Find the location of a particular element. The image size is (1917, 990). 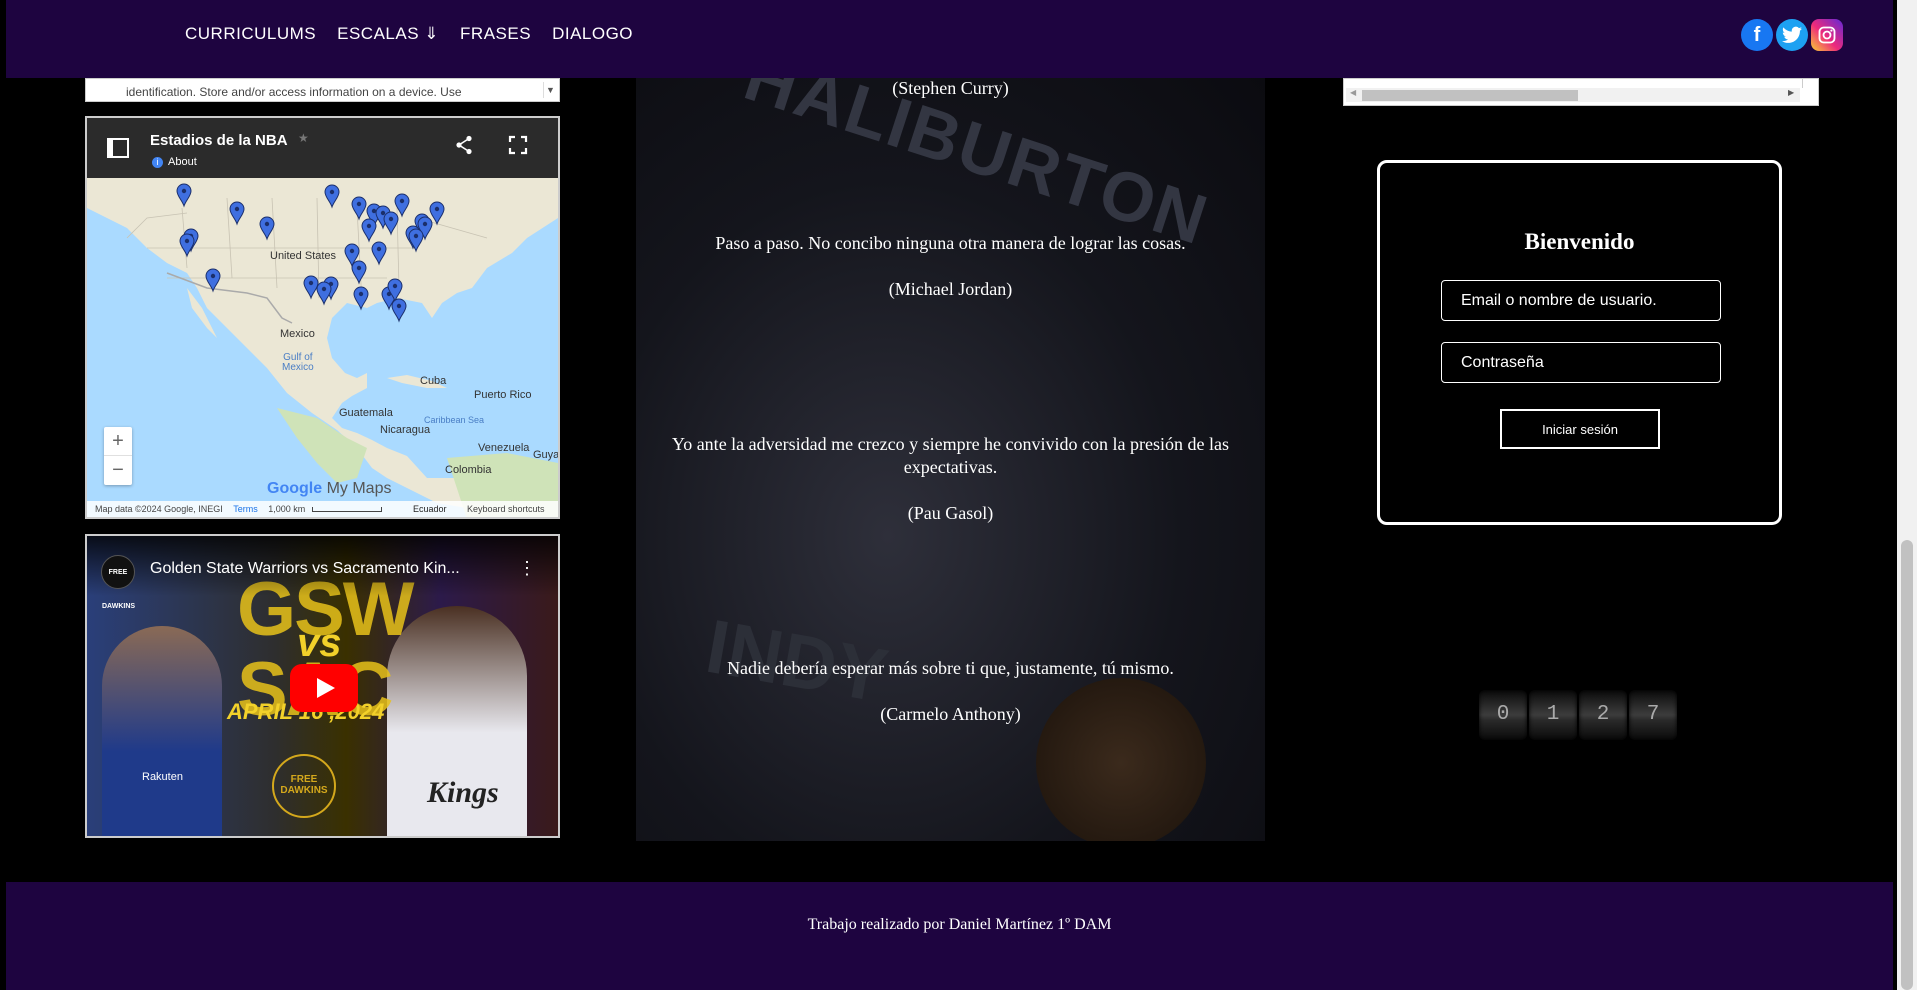

play-button-icon is located at coordinates (324, 688).